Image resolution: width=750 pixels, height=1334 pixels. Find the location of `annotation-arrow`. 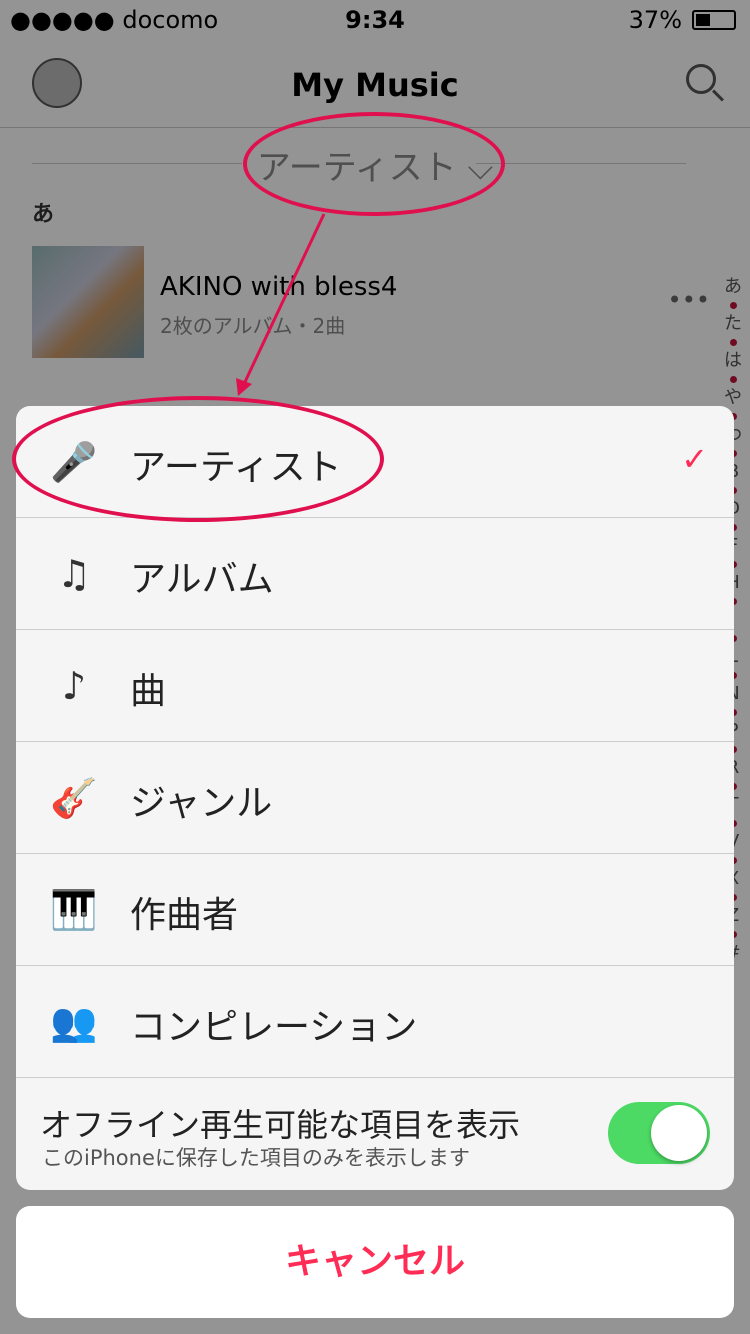

annotation-arrow is located at coordinates (281, 304).